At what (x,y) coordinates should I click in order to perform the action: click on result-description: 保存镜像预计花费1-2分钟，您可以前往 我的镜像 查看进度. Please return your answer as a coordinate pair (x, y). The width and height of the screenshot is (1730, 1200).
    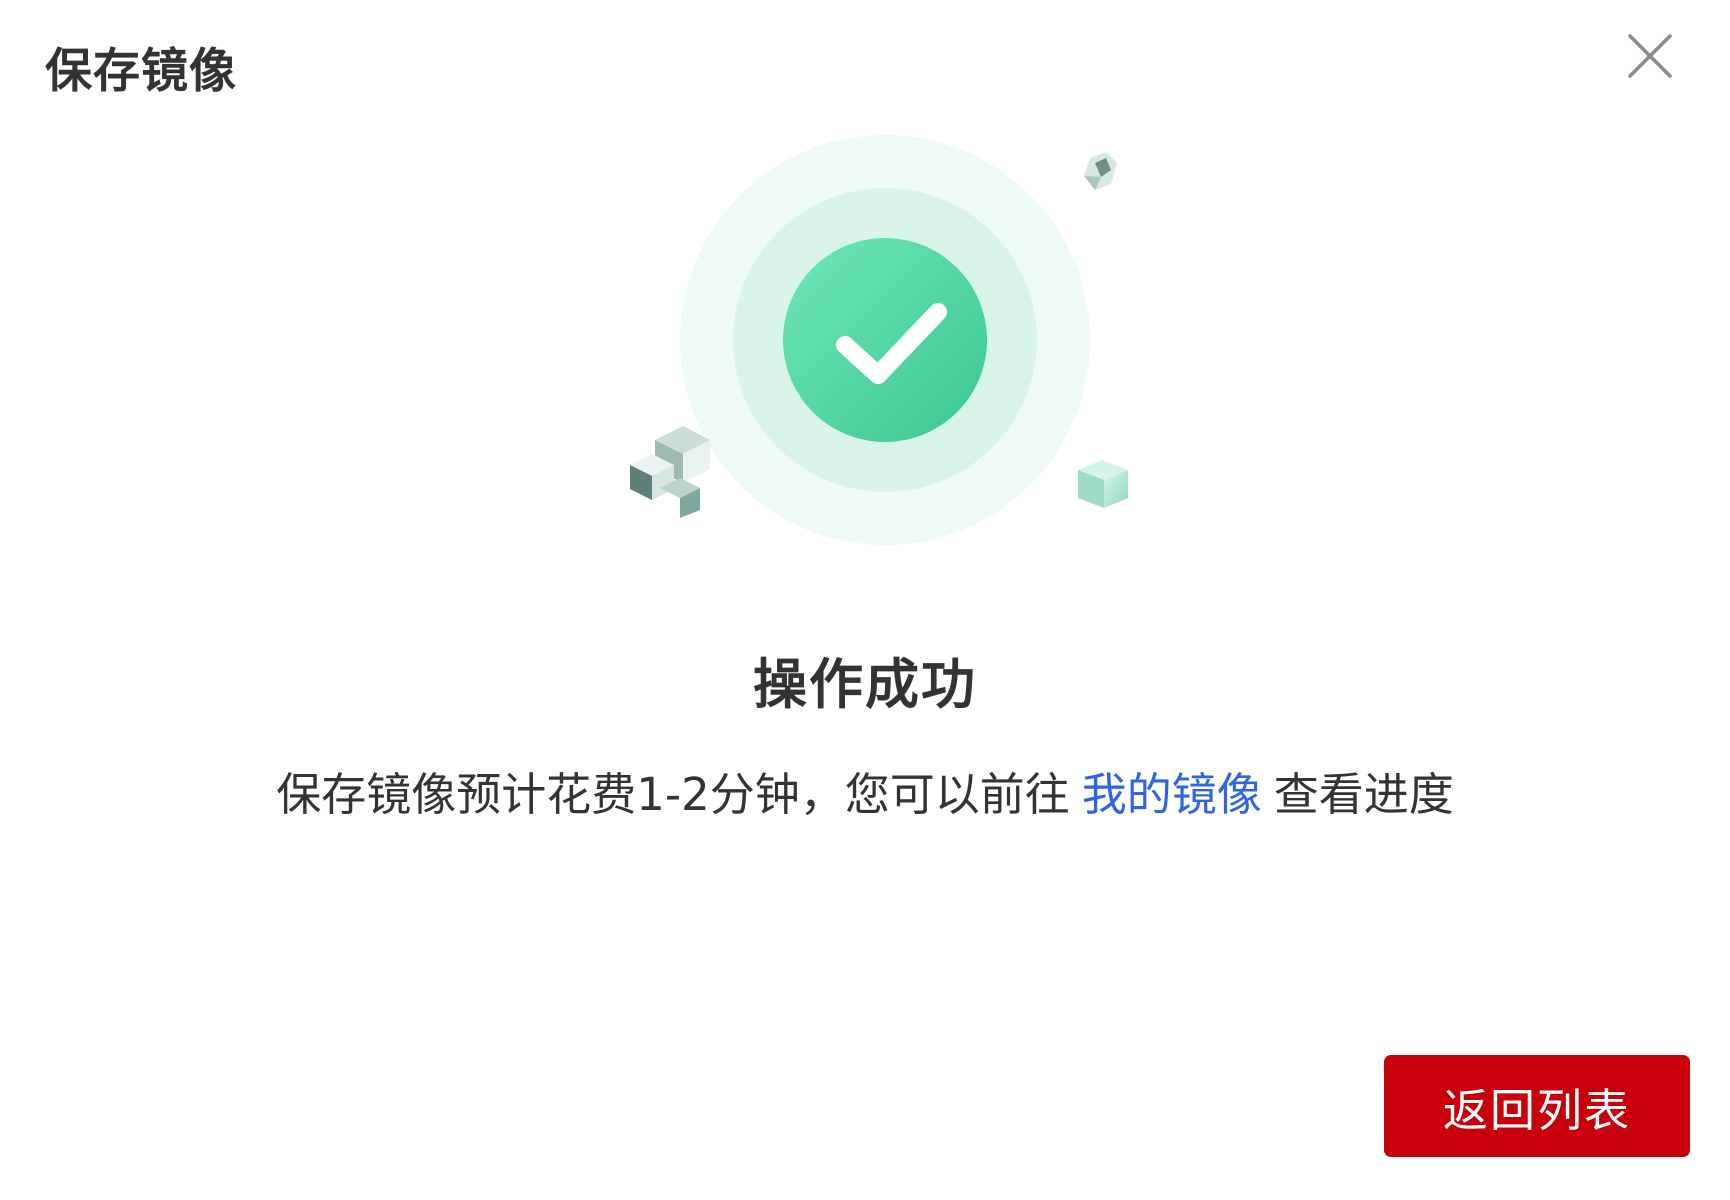
    Looking at the image, I should click on (865, 790).